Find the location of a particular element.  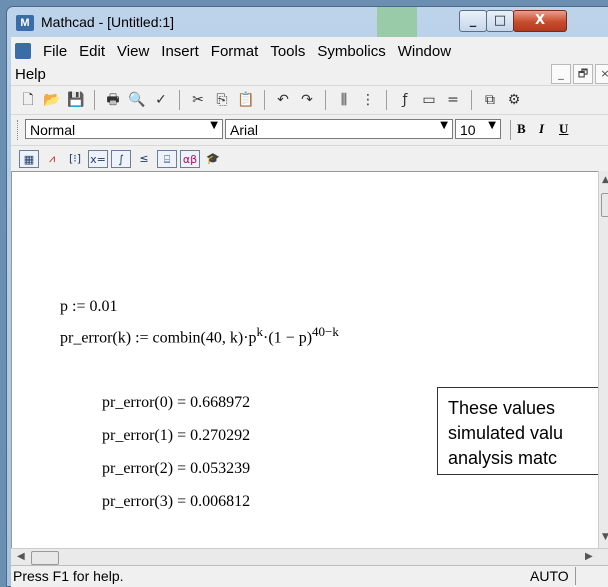

doc-restore-button: 🗗 is located at coordinates (583, 74).